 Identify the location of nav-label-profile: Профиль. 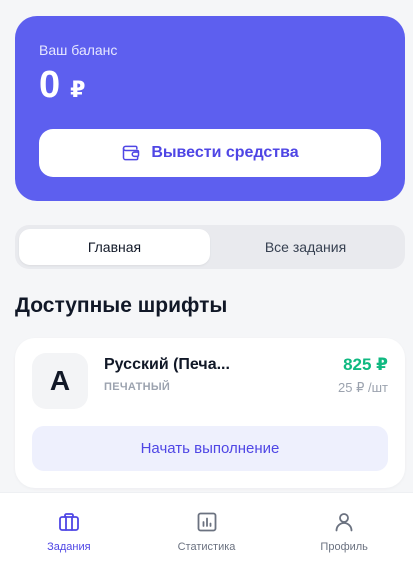
(344, 547).